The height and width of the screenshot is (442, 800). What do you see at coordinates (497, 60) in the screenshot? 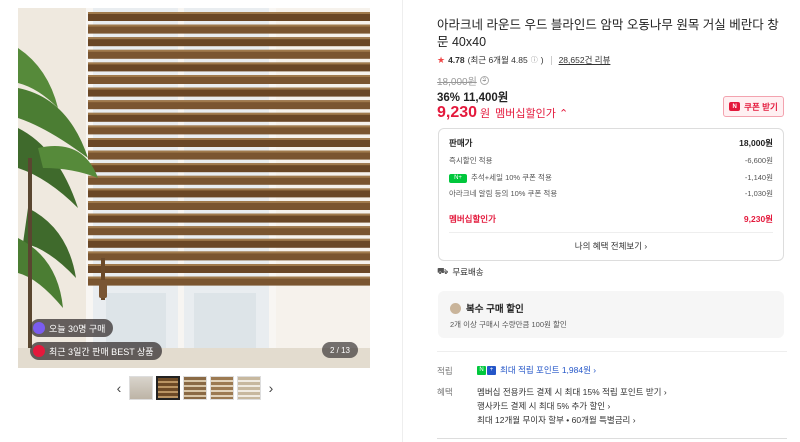
I see `rating-recent: (최근 6개월 4.85` at bounding box center [497, 60].